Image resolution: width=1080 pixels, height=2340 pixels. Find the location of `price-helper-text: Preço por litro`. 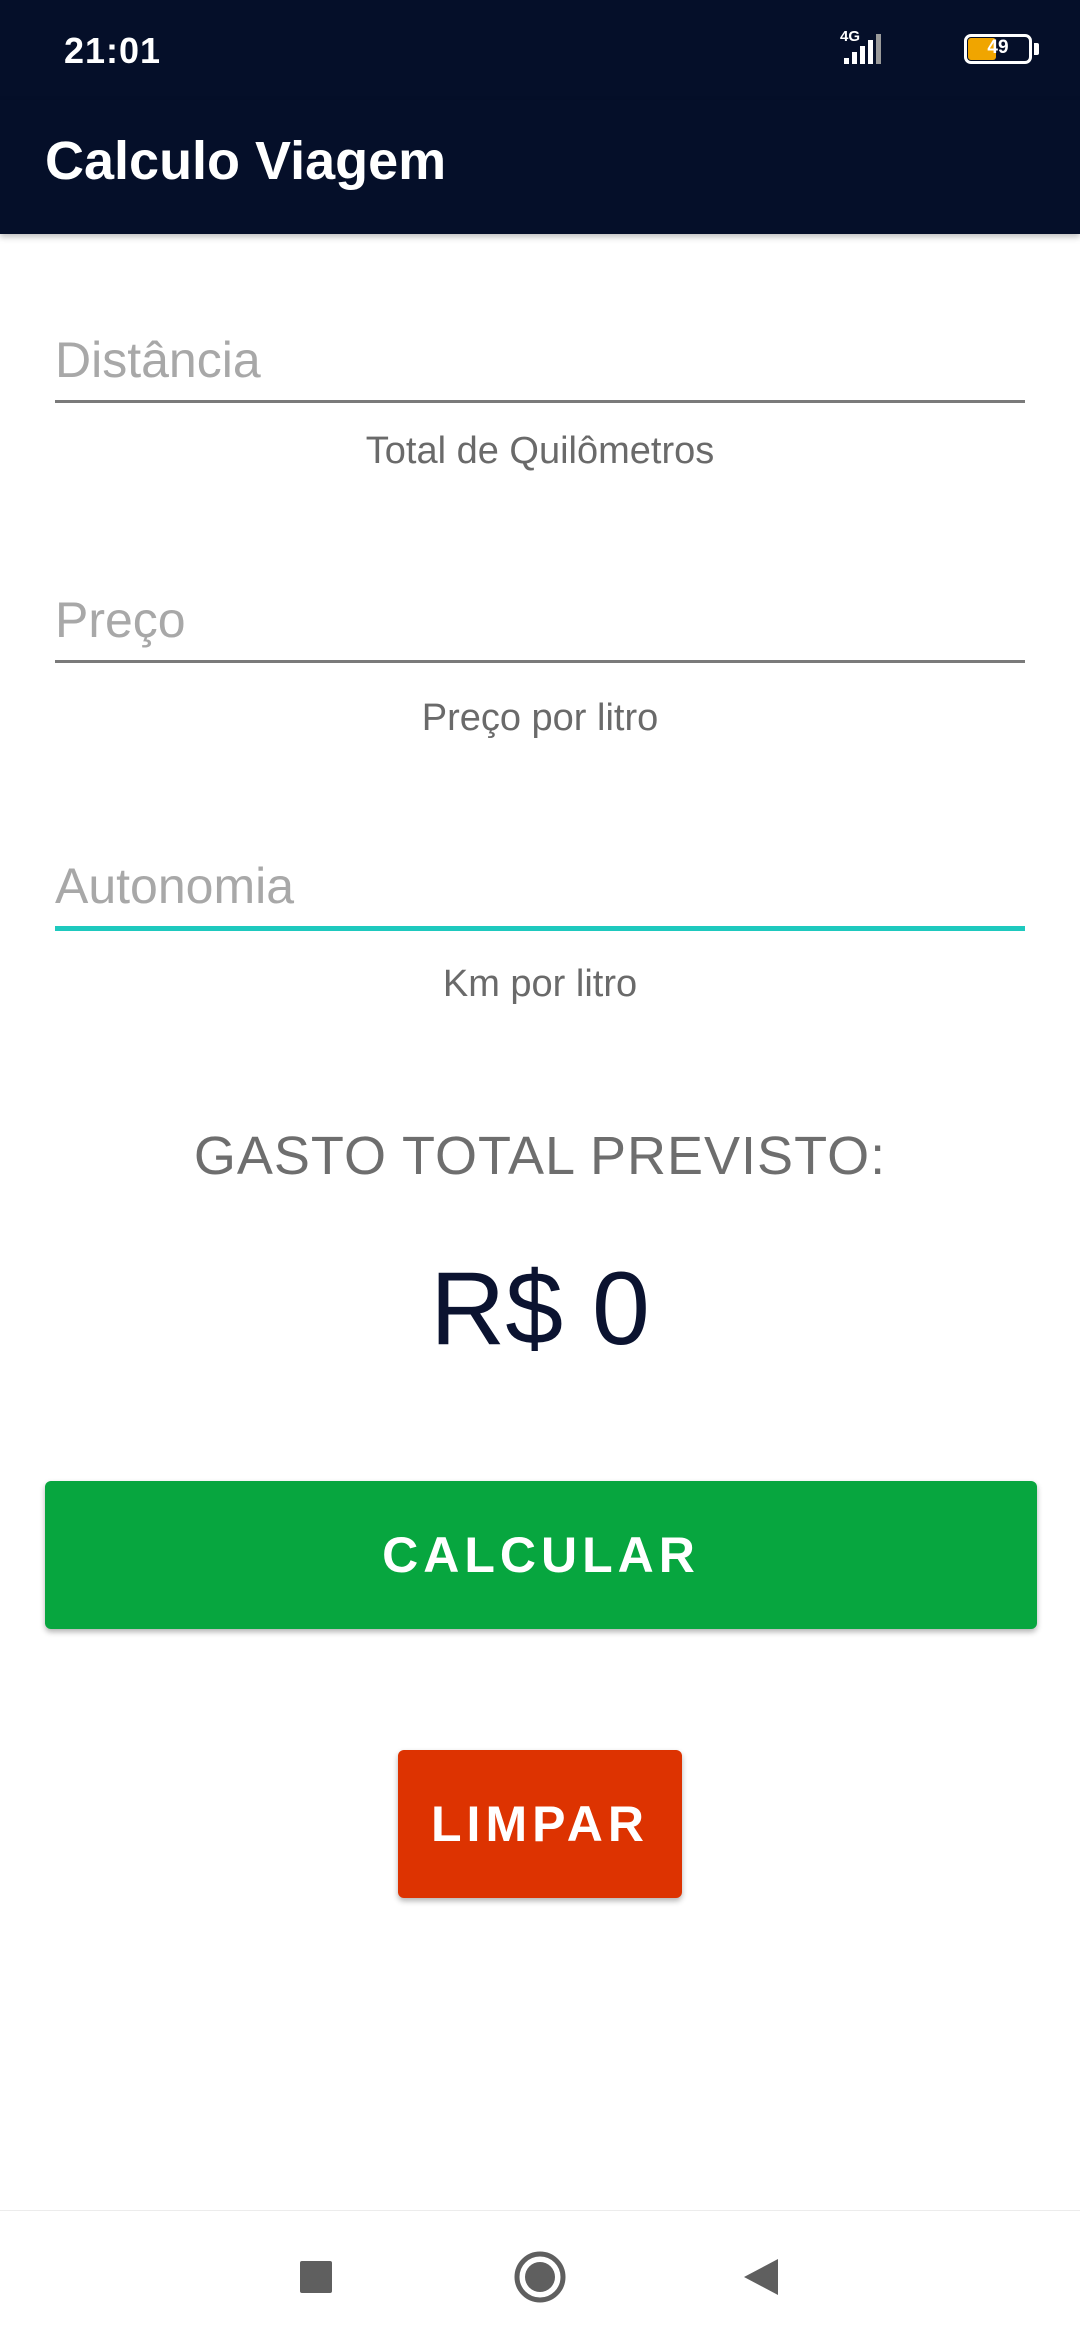

price-helper-text: Preço por litro is located at coordinates (540, 718).